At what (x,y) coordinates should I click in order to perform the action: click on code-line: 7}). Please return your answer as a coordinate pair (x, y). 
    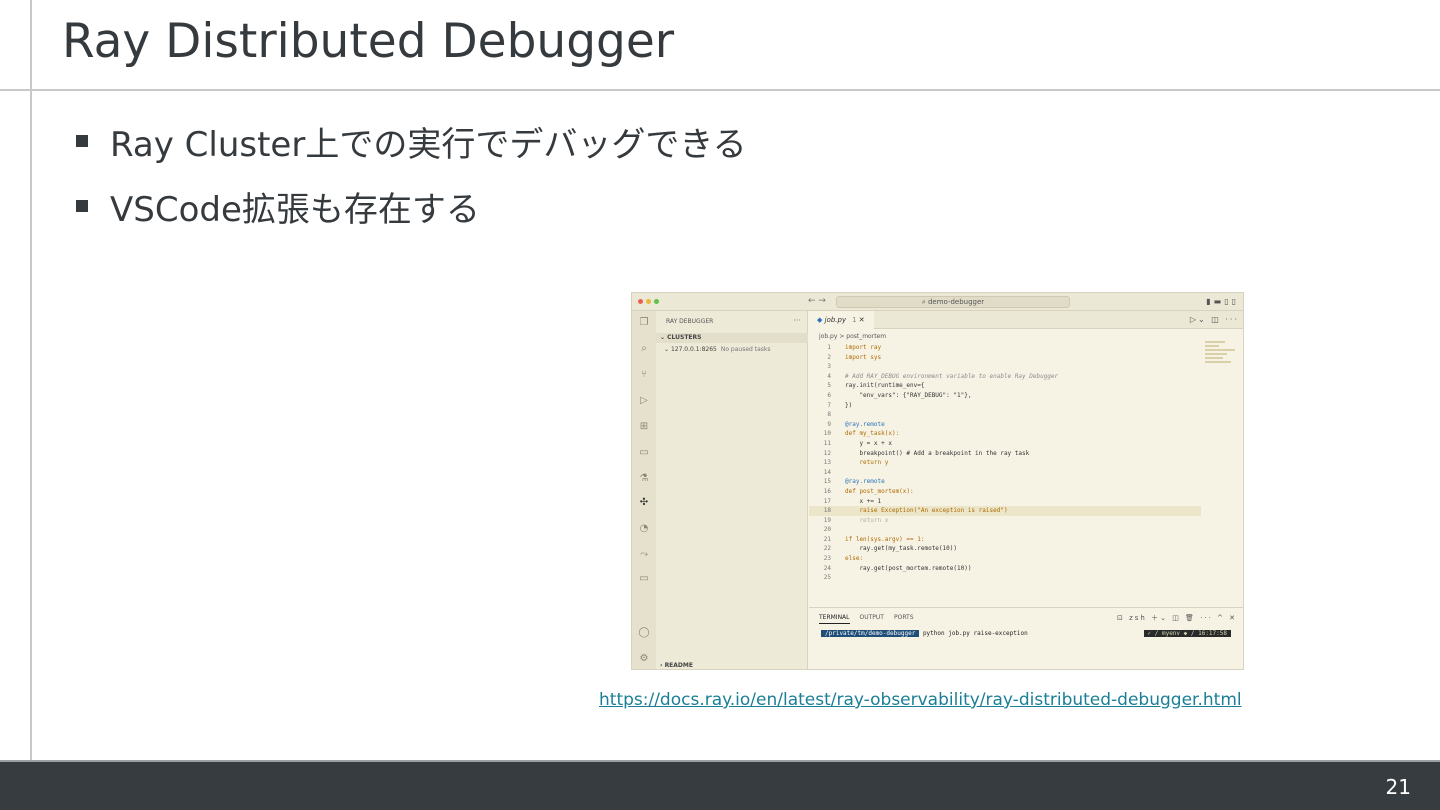
    Looking at the image, I should click on (1026, 406).